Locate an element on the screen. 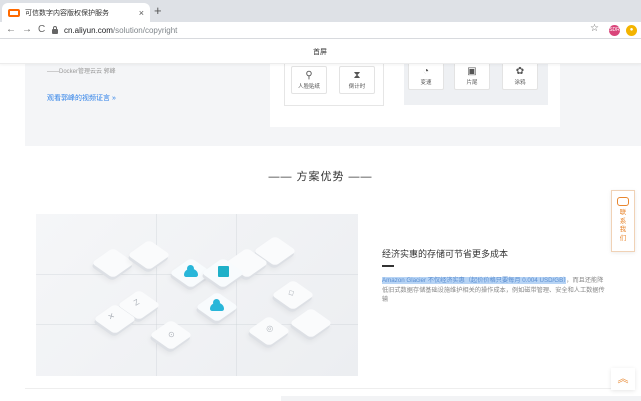 The width and height of the screenshot is (641, 401). page-subnav: 首屏 is located at coordinates (320, 51).